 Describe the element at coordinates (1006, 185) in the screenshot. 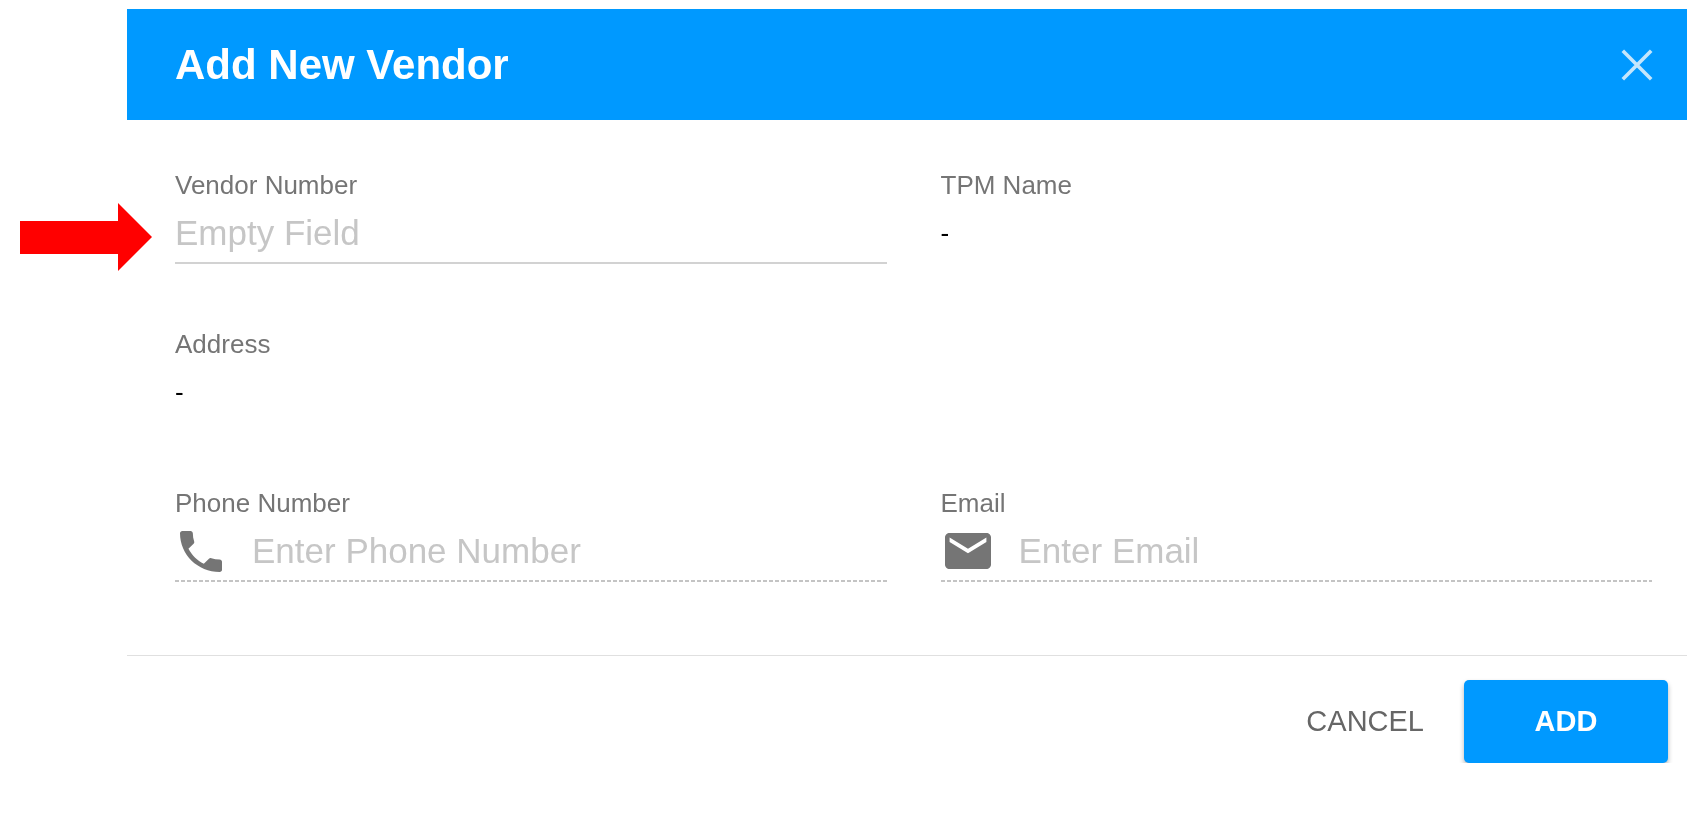

I see `field-label: TPM Name` at that location.